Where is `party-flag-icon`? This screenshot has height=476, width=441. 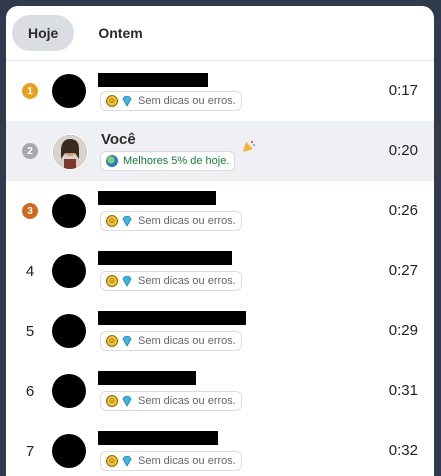 party-flag-icon is located at coordinates (249, 146).